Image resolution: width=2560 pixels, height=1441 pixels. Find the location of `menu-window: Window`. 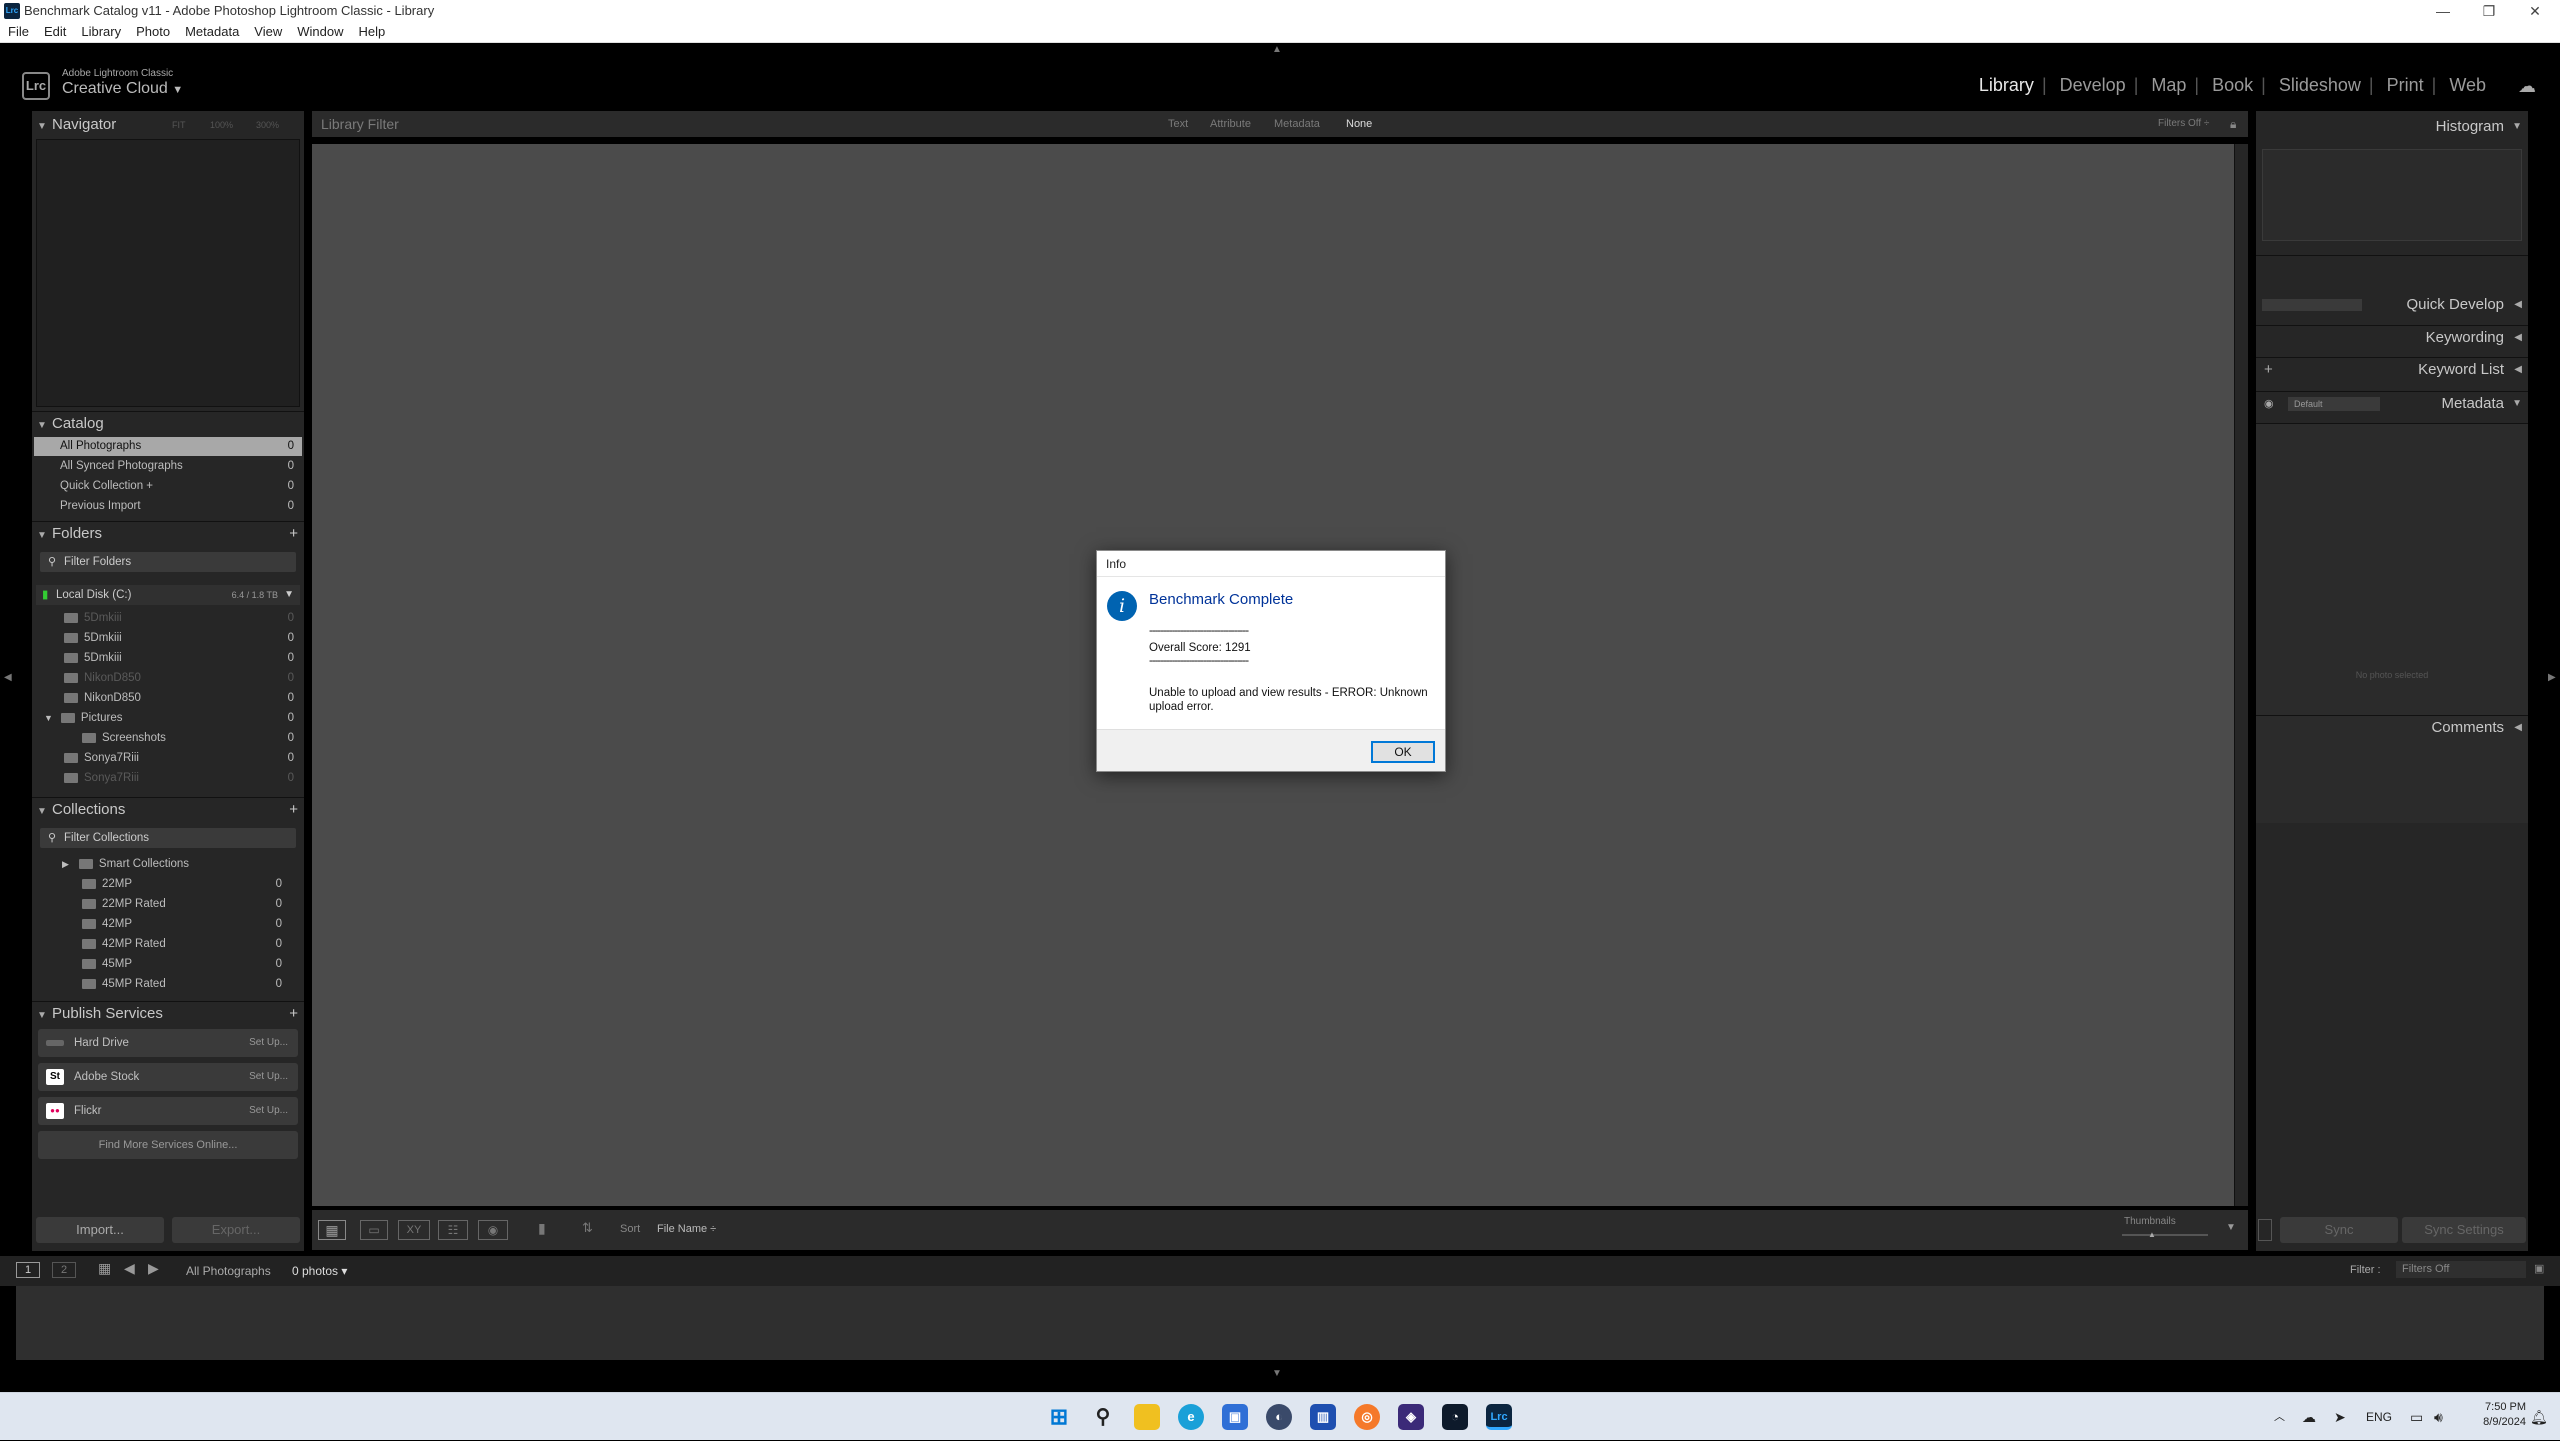

menu-window: Window is located at coordinates (320, 32).